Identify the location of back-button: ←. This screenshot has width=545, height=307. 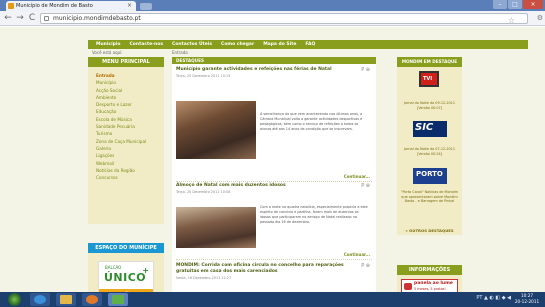
(8, 18).